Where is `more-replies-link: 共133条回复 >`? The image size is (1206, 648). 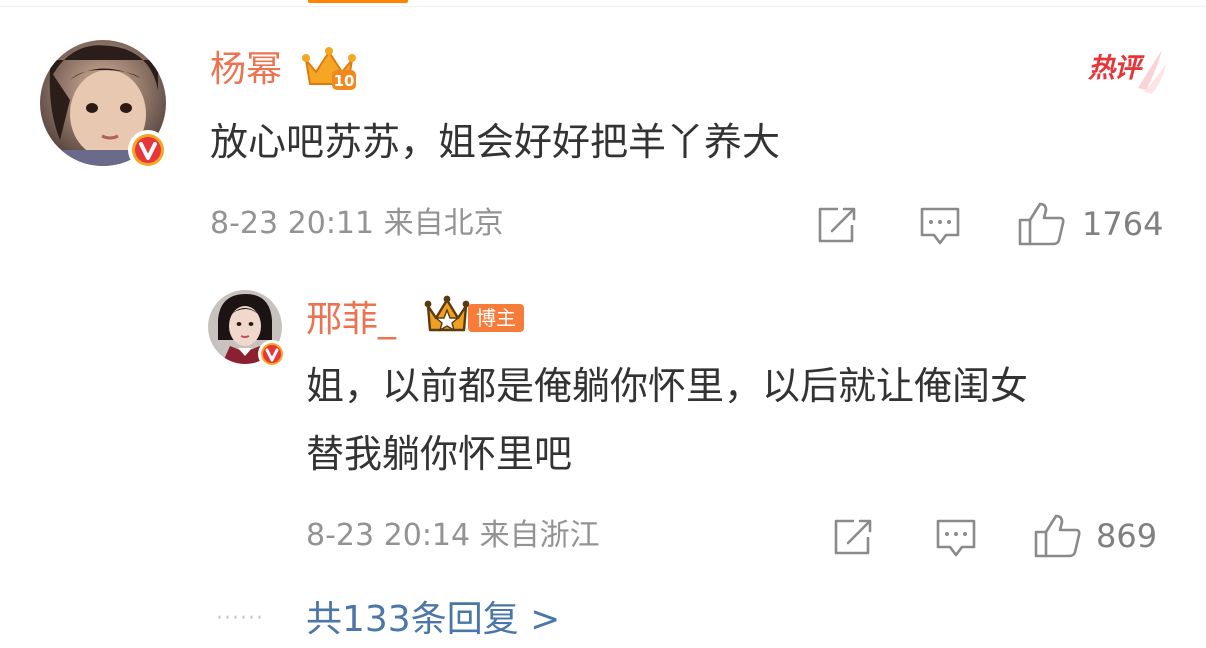 more-replies-link: 共133条回复 > is located at coordinates (433, 620).